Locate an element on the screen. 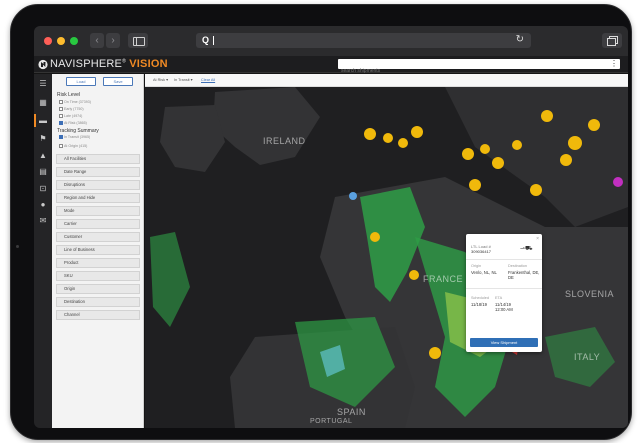 This screenshot has width=638, height=443. address-bar: Q ↻ is located at coordinates (363, 40).